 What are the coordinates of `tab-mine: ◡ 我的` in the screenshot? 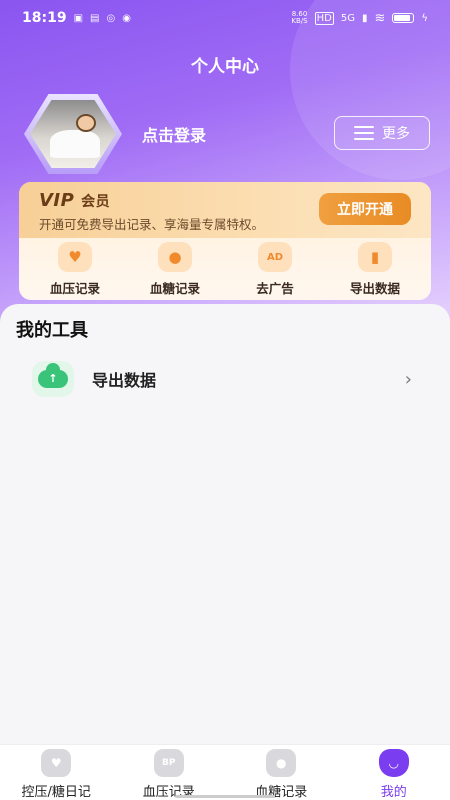 It's located at (394, 772).